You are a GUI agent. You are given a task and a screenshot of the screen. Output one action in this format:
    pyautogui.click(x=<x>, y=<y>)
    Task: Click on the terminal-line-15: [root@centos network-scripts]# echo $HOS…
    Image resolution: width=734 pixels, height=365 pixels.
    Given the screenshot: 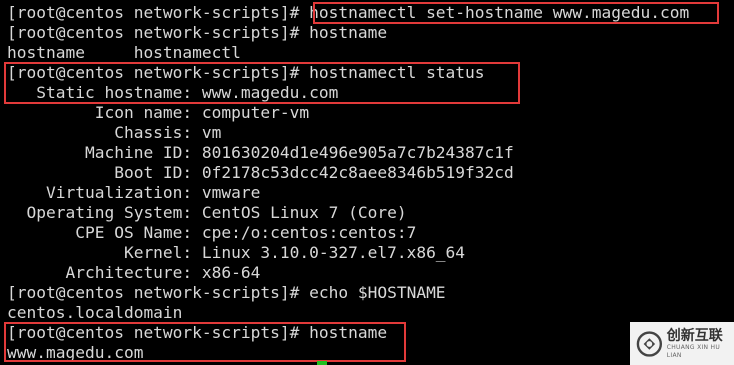 What is the action you would take?
    pyautogui.click(x=226, y=292)
    